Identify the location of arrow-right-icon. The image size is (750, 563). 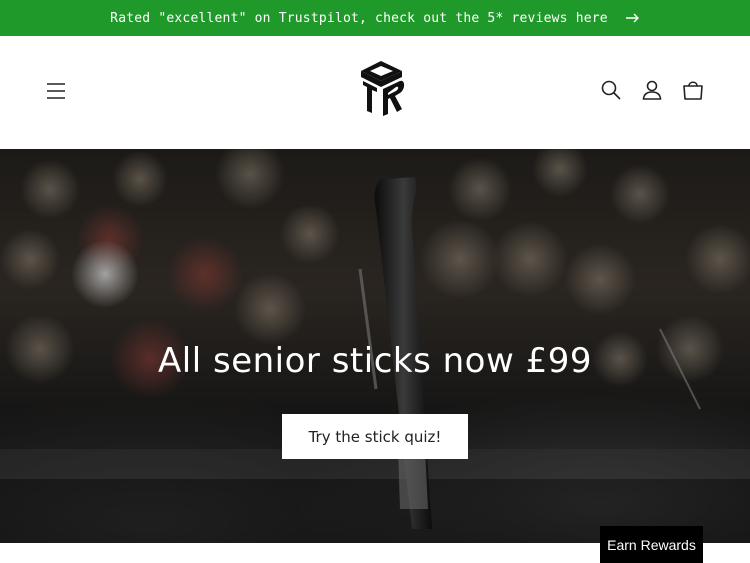
(632, 18).